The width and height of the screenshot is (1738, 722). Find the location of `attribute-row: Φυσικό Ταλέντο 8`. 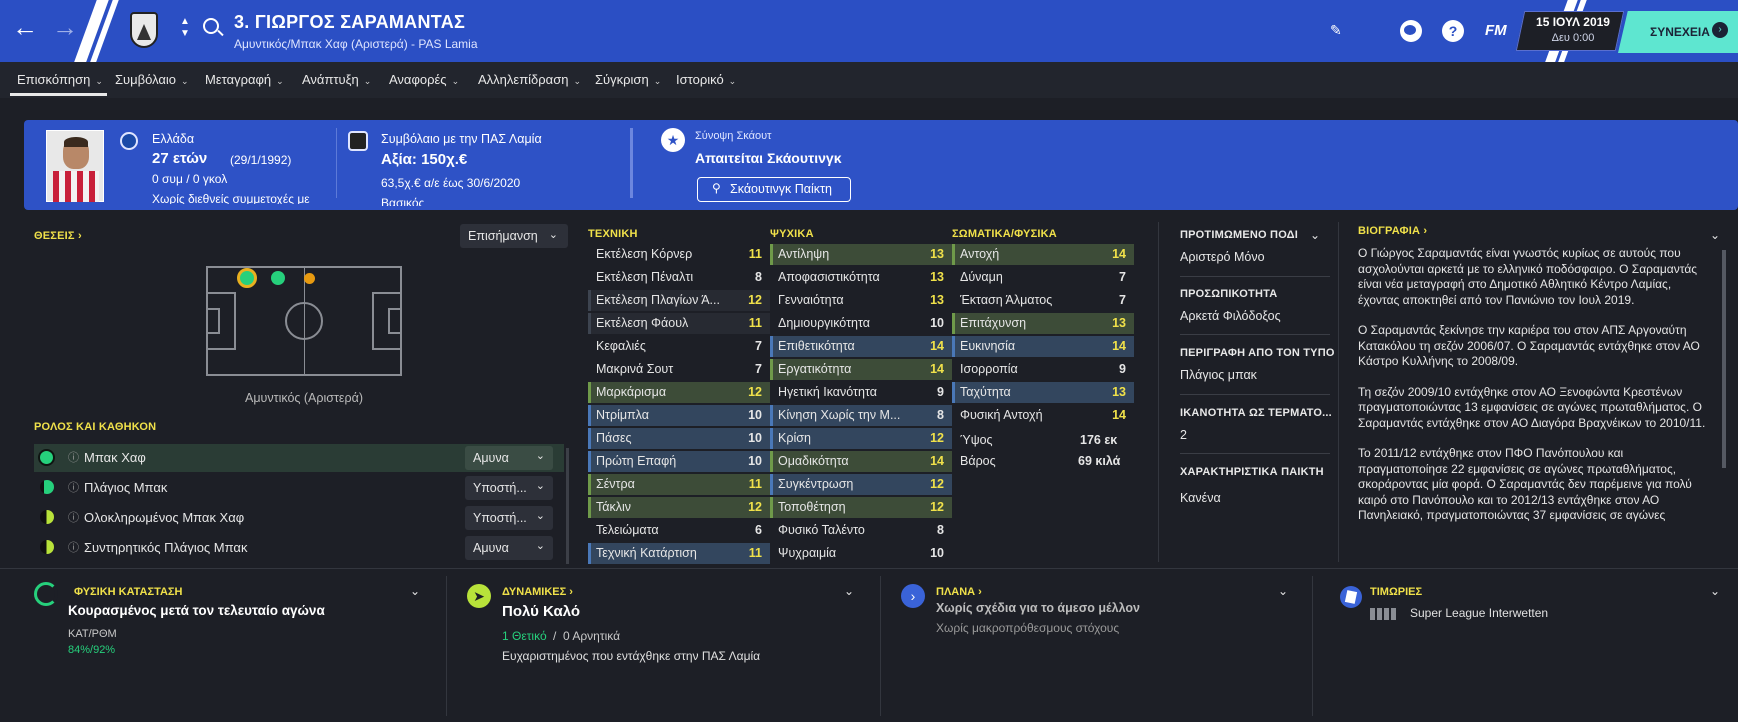

attribute-row: Φυσικό Ταλέντο 8 is located at coordinates (861, 530).